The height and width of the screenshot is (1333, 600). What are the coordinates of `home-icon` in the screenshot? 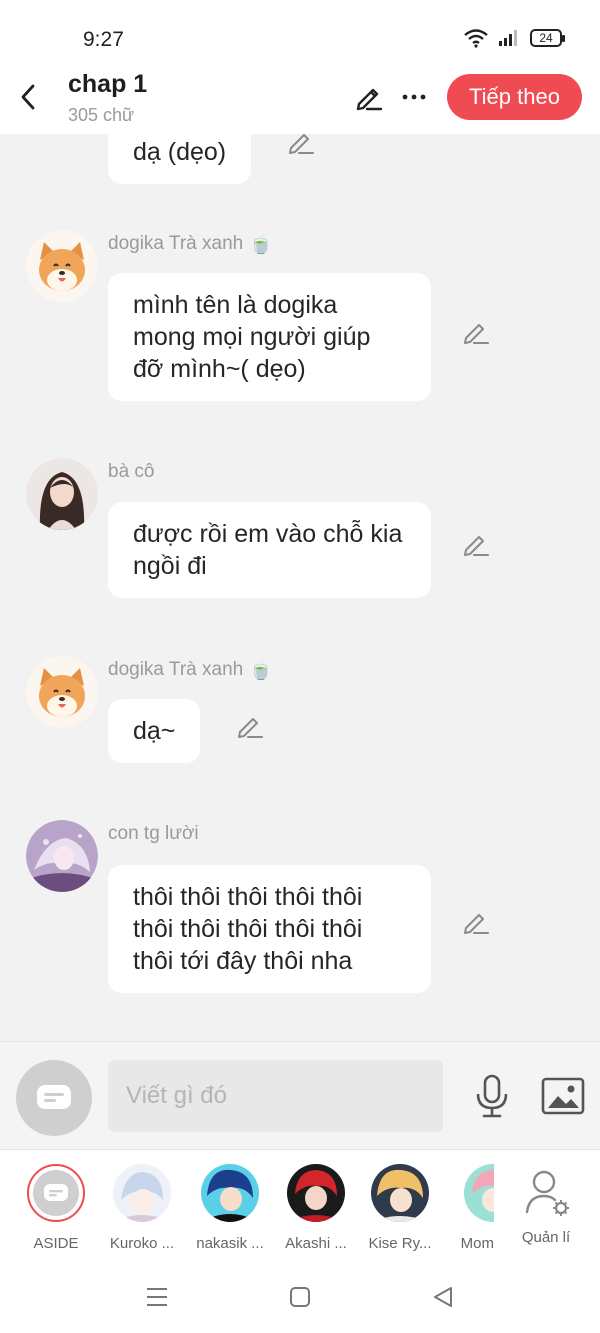 It's located at (300, 1297).